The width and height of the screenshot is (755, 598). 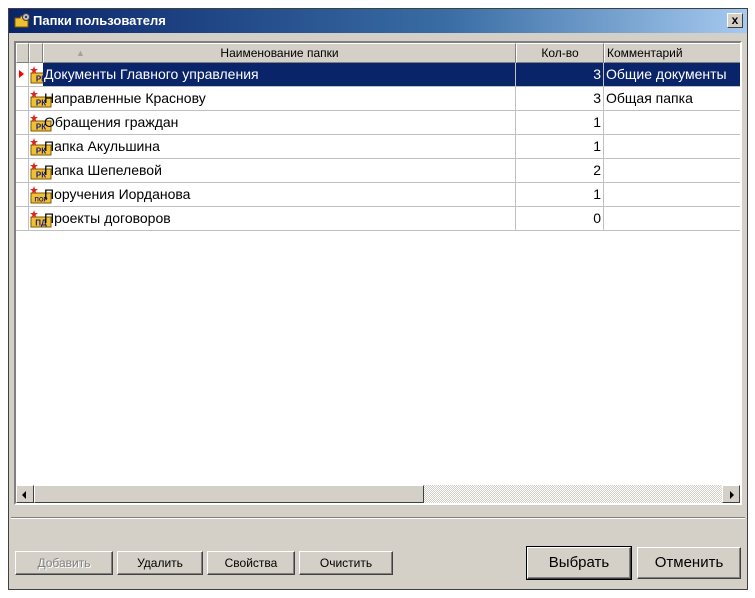 What do you see at coordinates (279, 146) in the screenshot?
I see `folder-name-cell: Папка Акульшина` at bounding box center [279, 146].